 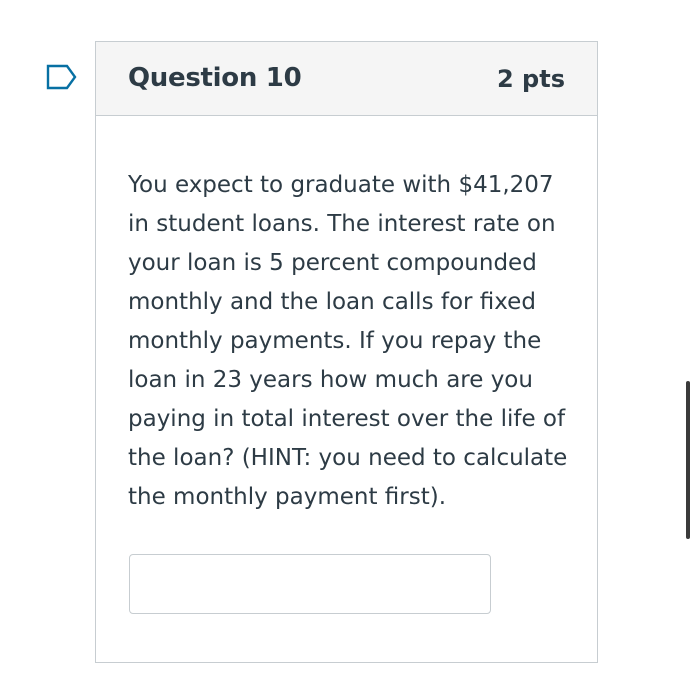 I want to click on bookmark-flag-icon, so click(x=62, y=77).